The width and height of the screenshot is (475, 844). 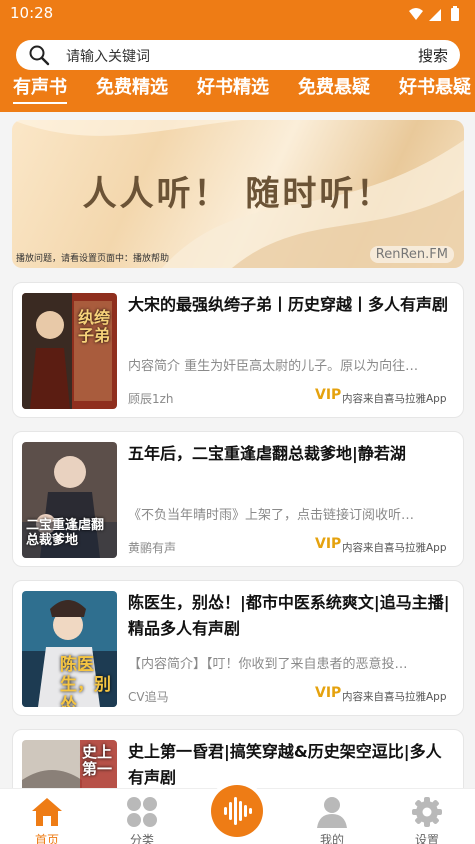 I want to click on battery-icon, so click(x=455, y=14).